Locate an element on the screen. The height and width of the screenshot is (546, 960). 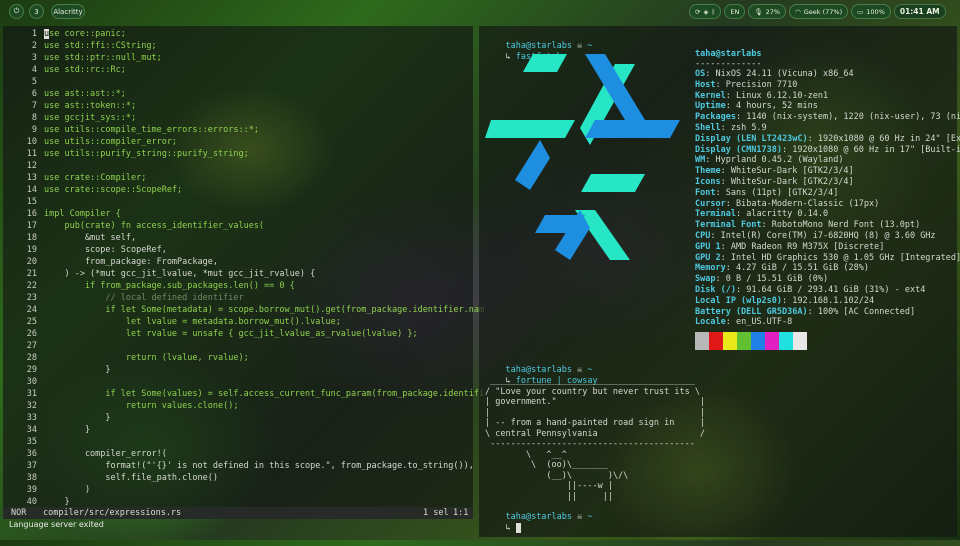
code-text: use std::ffi::CString; is located at coordinates (100, 46).